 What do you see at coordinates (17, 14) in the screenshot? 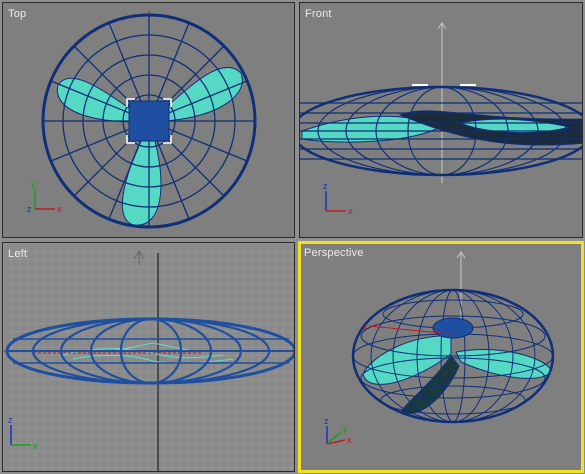
I see `viewport-label-top: Top` at bounding box center [17, 14].